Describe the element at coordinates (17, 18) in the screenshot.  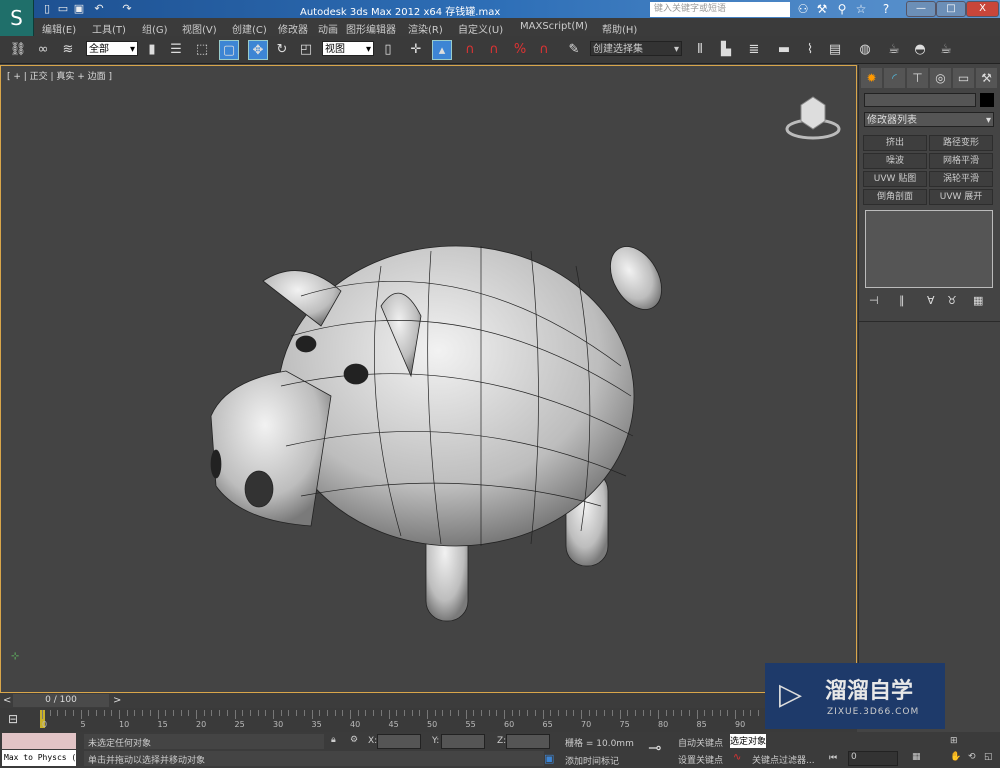
I see `app-logo: S` at that location.